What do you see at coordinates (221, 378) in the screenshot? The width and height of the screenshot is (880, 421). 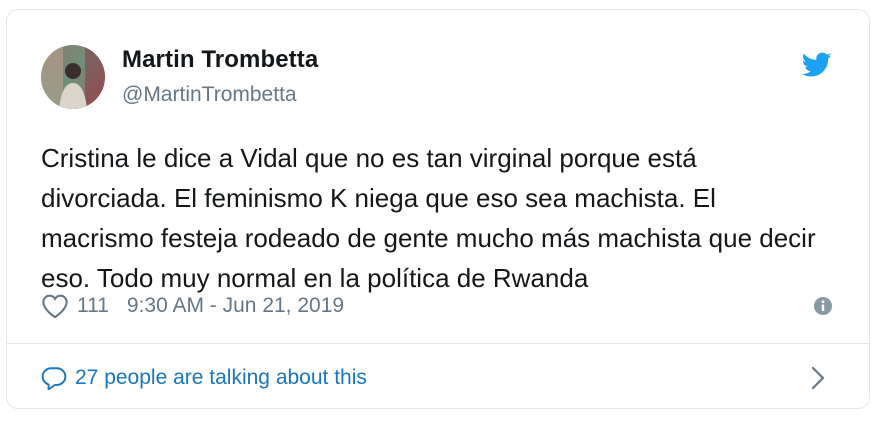 I see `conversation-label: 27 people are talking about this` at bounding box center [221, 378].